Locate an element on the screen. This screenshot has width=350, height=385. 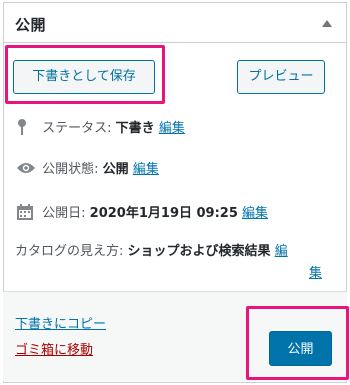
visibility-label: 公開状態: is located at coordinates (70, 169).